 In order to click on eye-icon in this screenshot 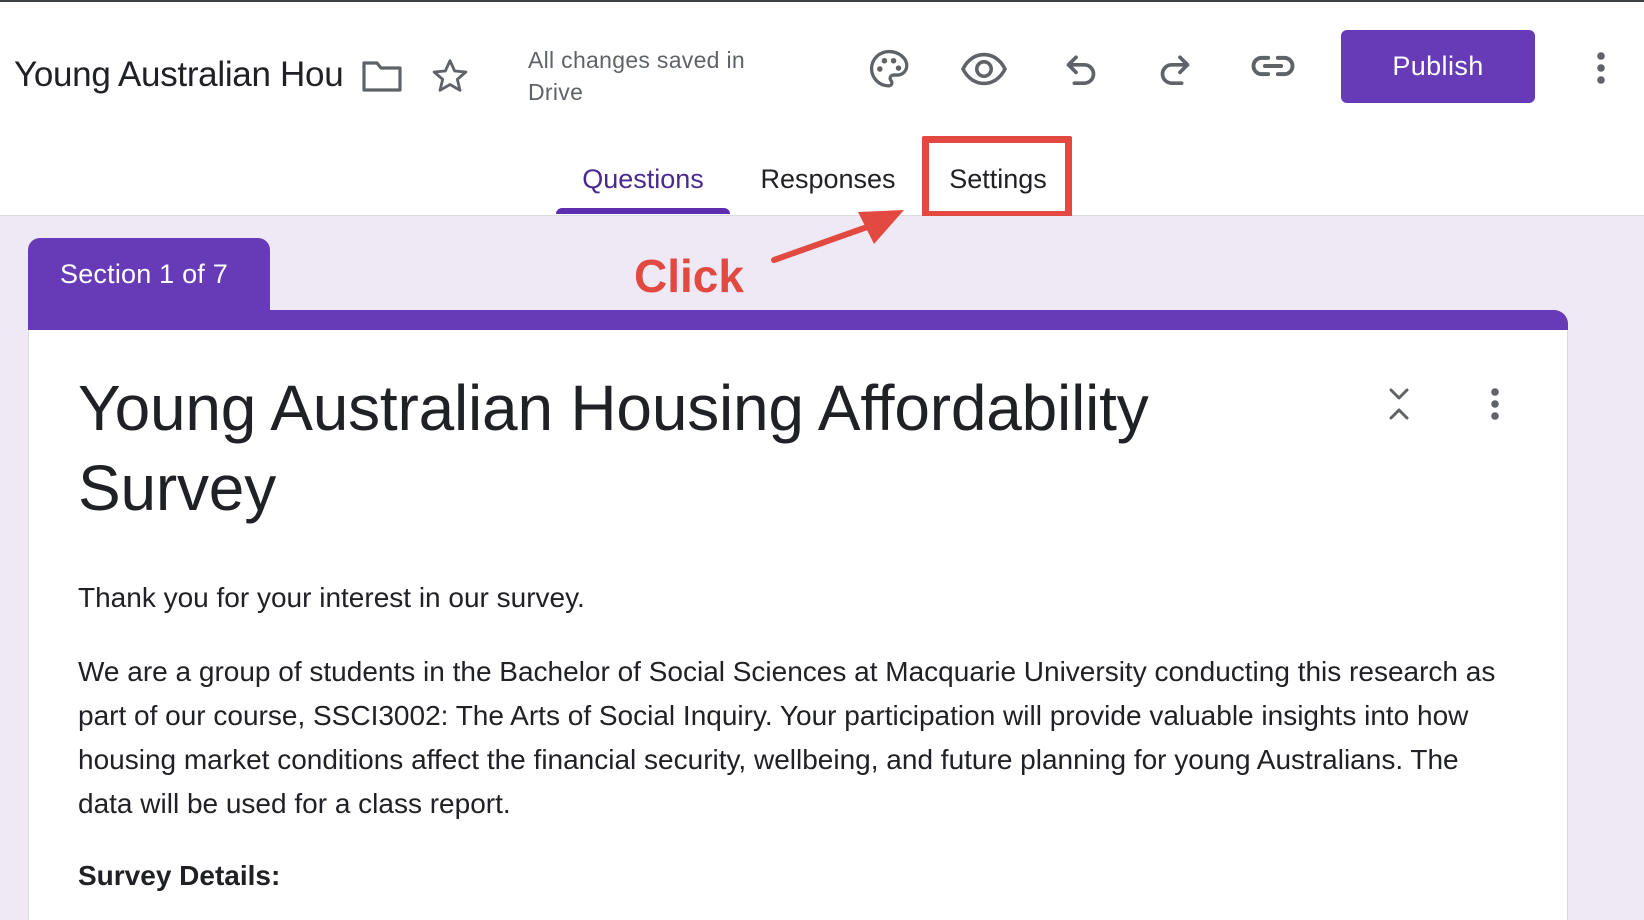, I will do `click(984, 69)`.